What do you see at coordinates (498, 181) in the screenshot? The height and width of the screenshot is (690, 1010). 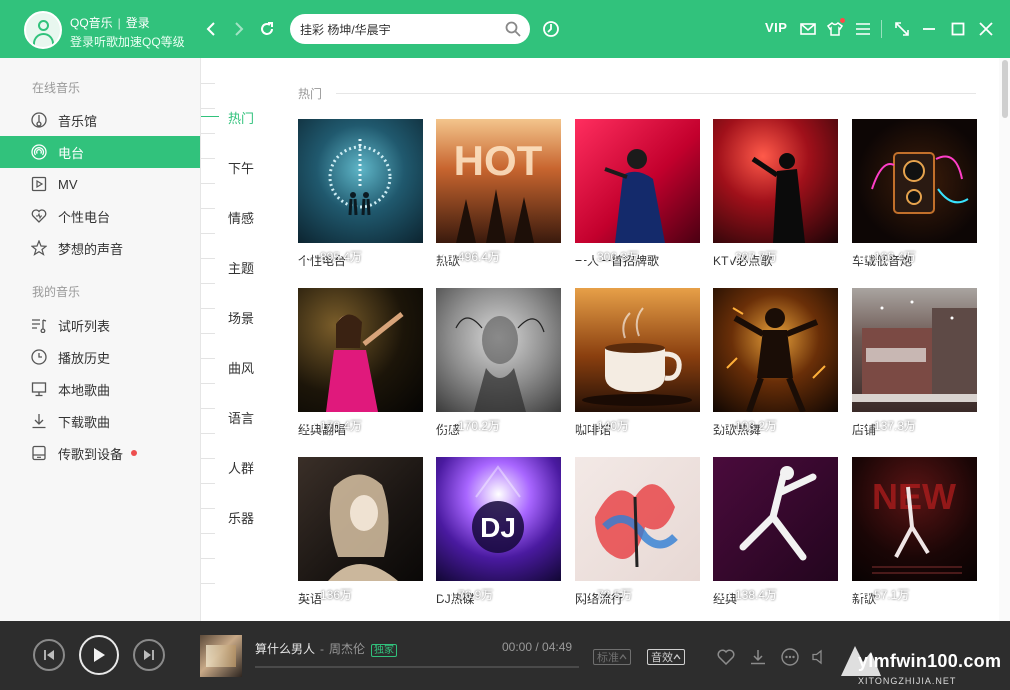 I see `radio-cover: HOT` at bounding box center [498, 181].